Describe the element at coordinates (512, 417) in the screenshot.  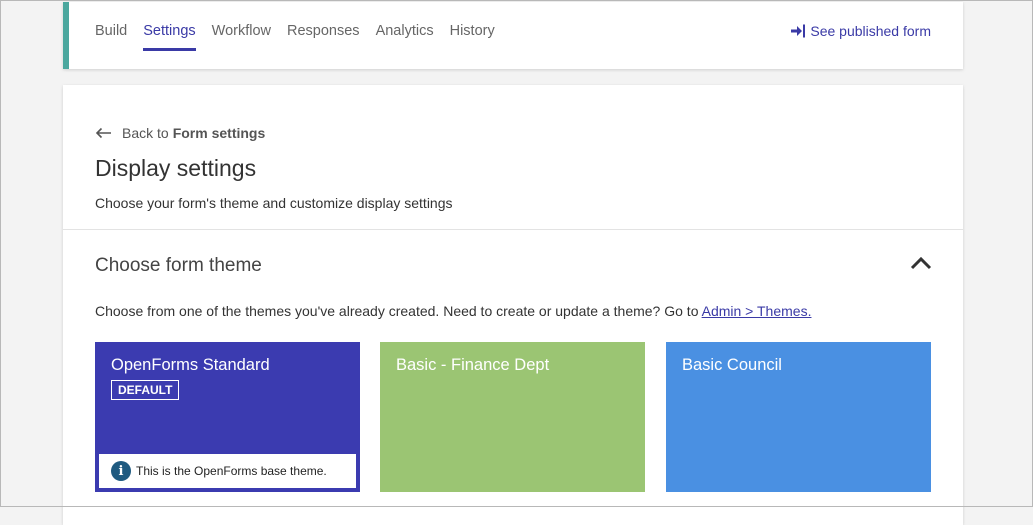
I see `theme-card-basic-finance-dept: Basic - Finance Dept` at that location.